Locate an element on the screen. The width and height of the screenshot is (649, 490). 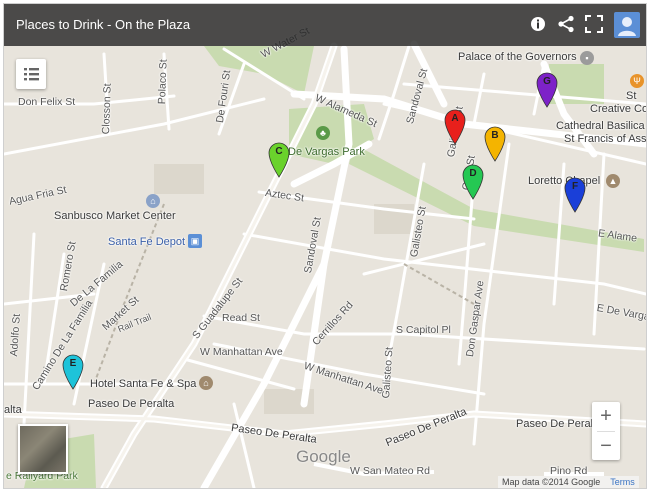
street-label: Read St is located at coordinates (241, 318).